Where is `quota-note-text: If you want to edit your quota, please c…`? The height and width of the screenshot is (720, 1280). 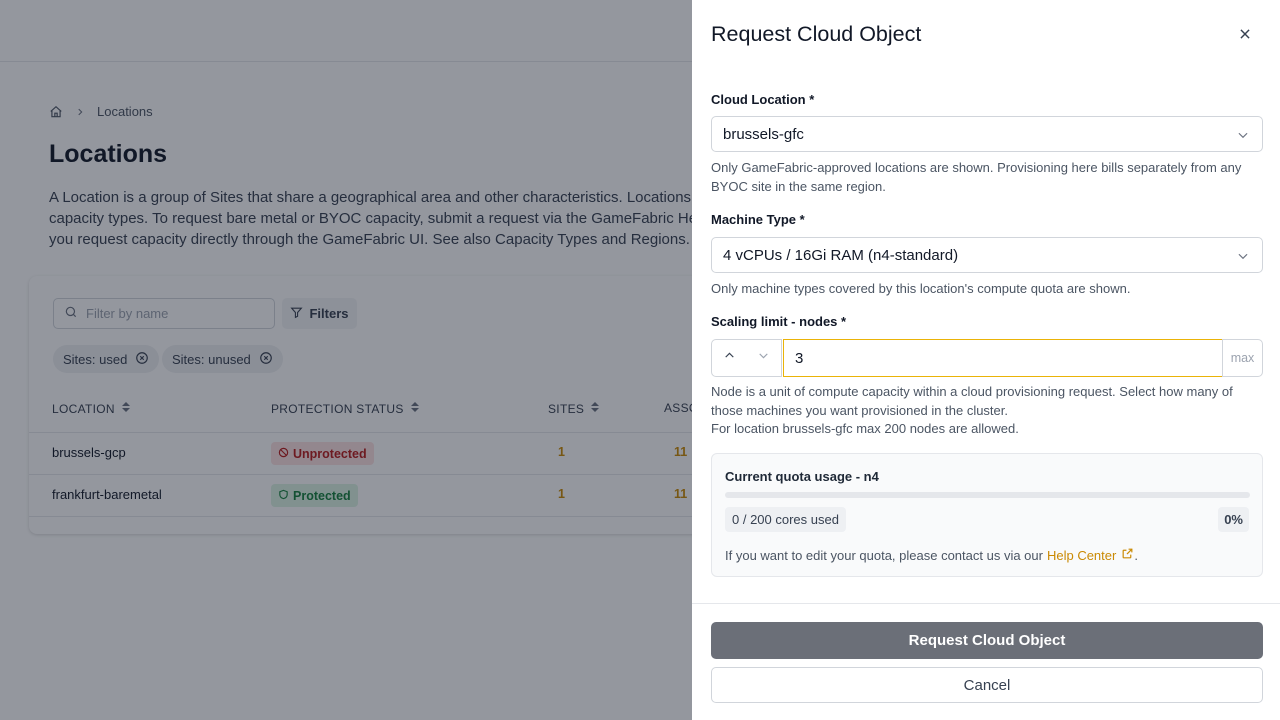
quota-note-text: If you want to edit your quota, please c… is located at coordinates (884, 555).